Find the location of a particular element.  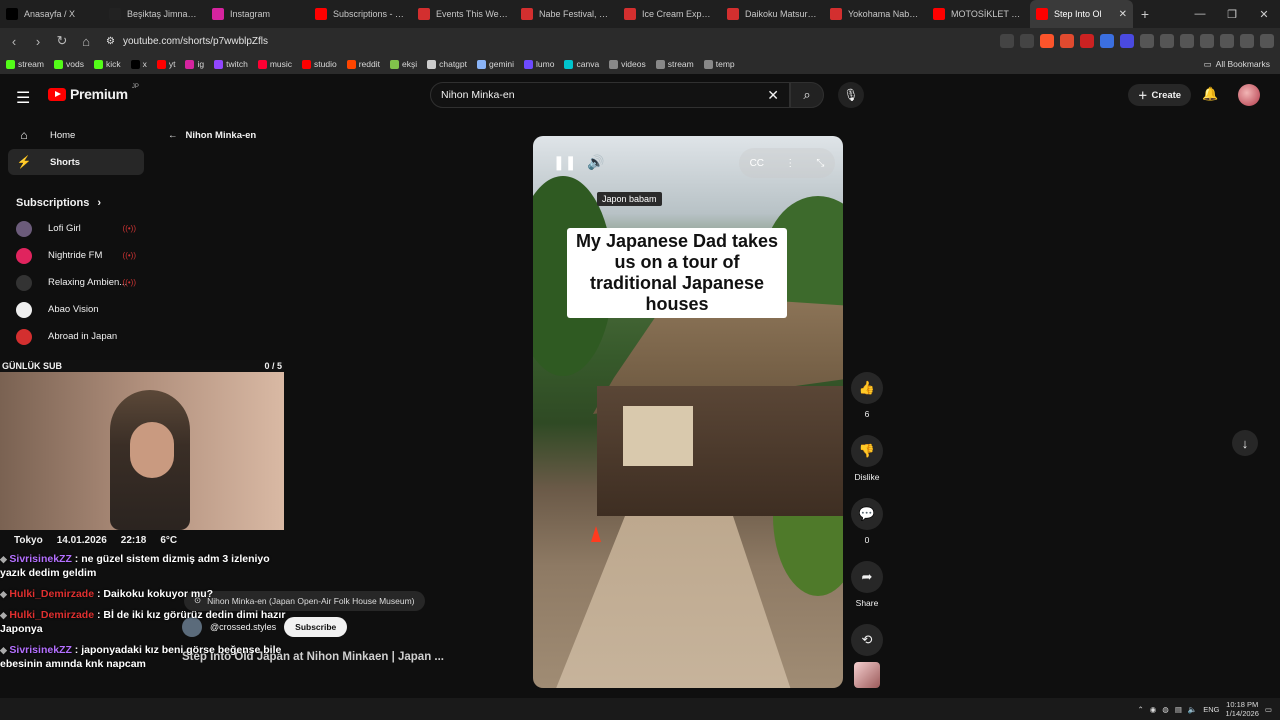

more-options-icon: ⋮ is located at coordinates (790, 163).